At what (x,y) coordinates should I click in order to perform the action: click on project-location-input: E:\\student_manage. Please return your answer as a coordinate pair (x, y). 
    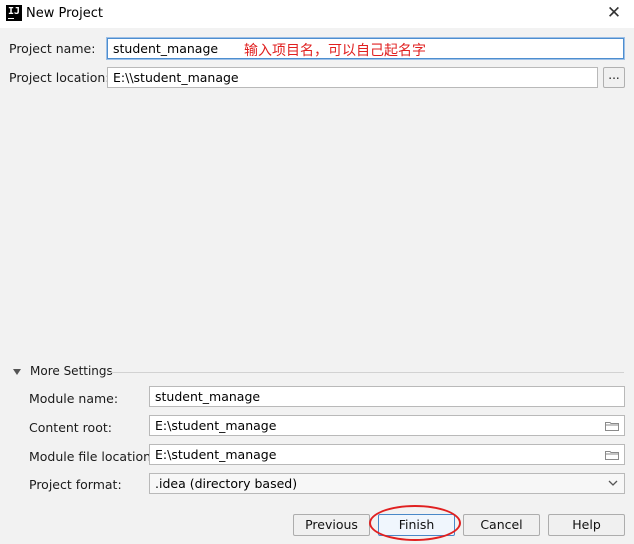
    Looking at the image, I should click on (352, 77).